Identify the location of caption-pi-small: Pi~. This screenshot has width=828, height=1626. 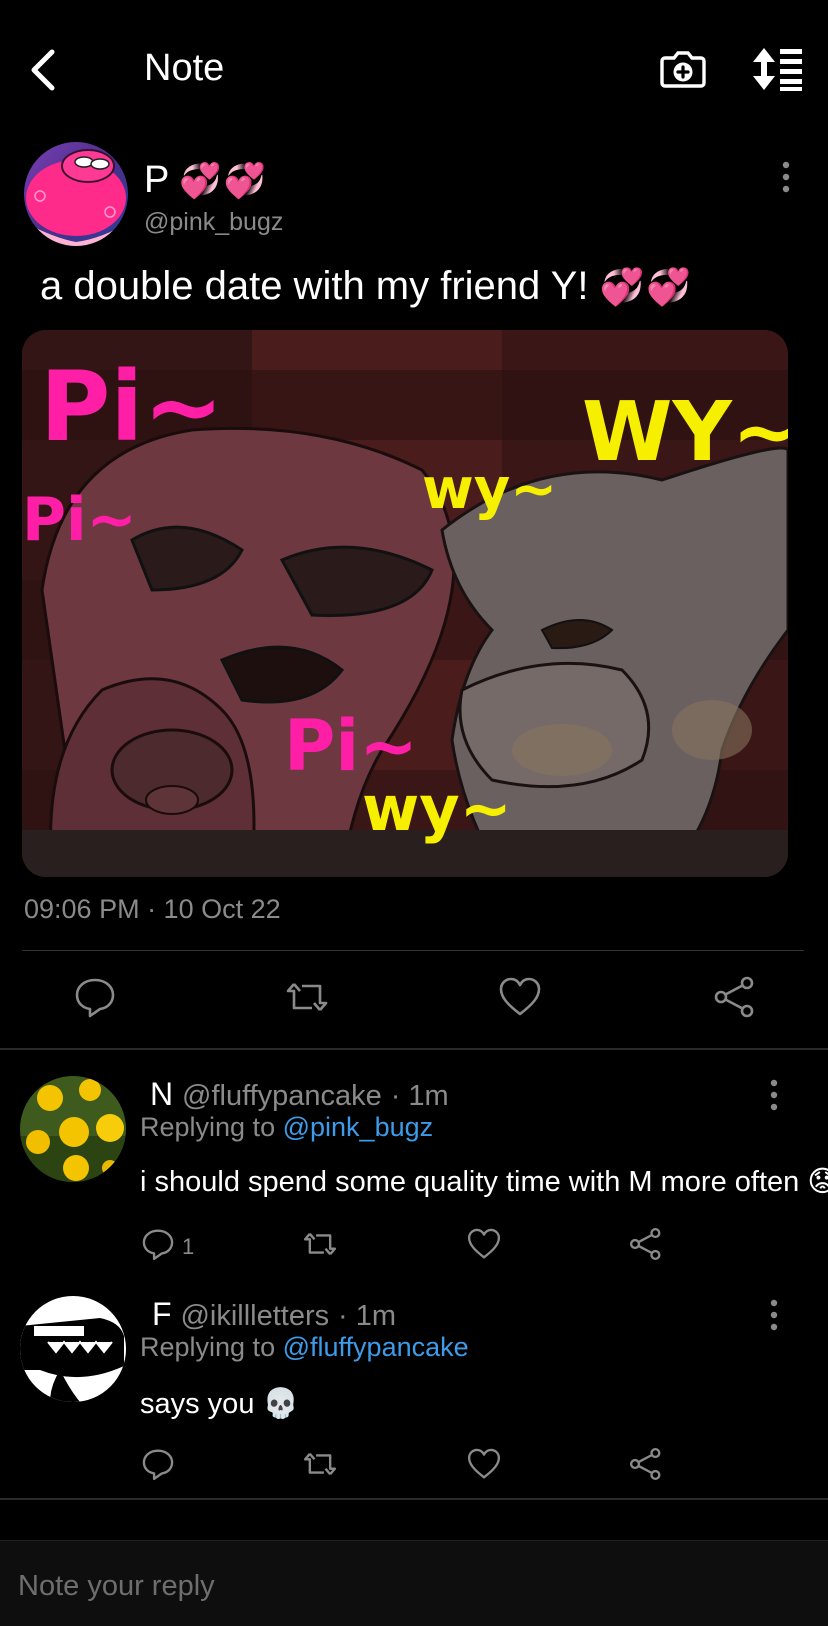
(79, 520).